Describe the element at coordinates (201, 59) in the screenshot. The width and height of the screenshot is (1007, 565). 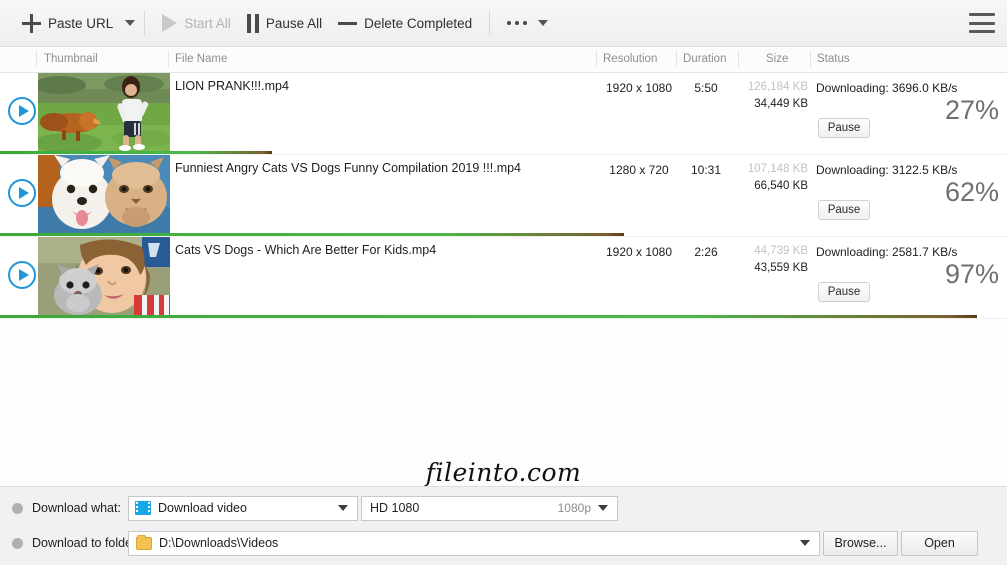
I see `column-file-name: File Name` at that location.